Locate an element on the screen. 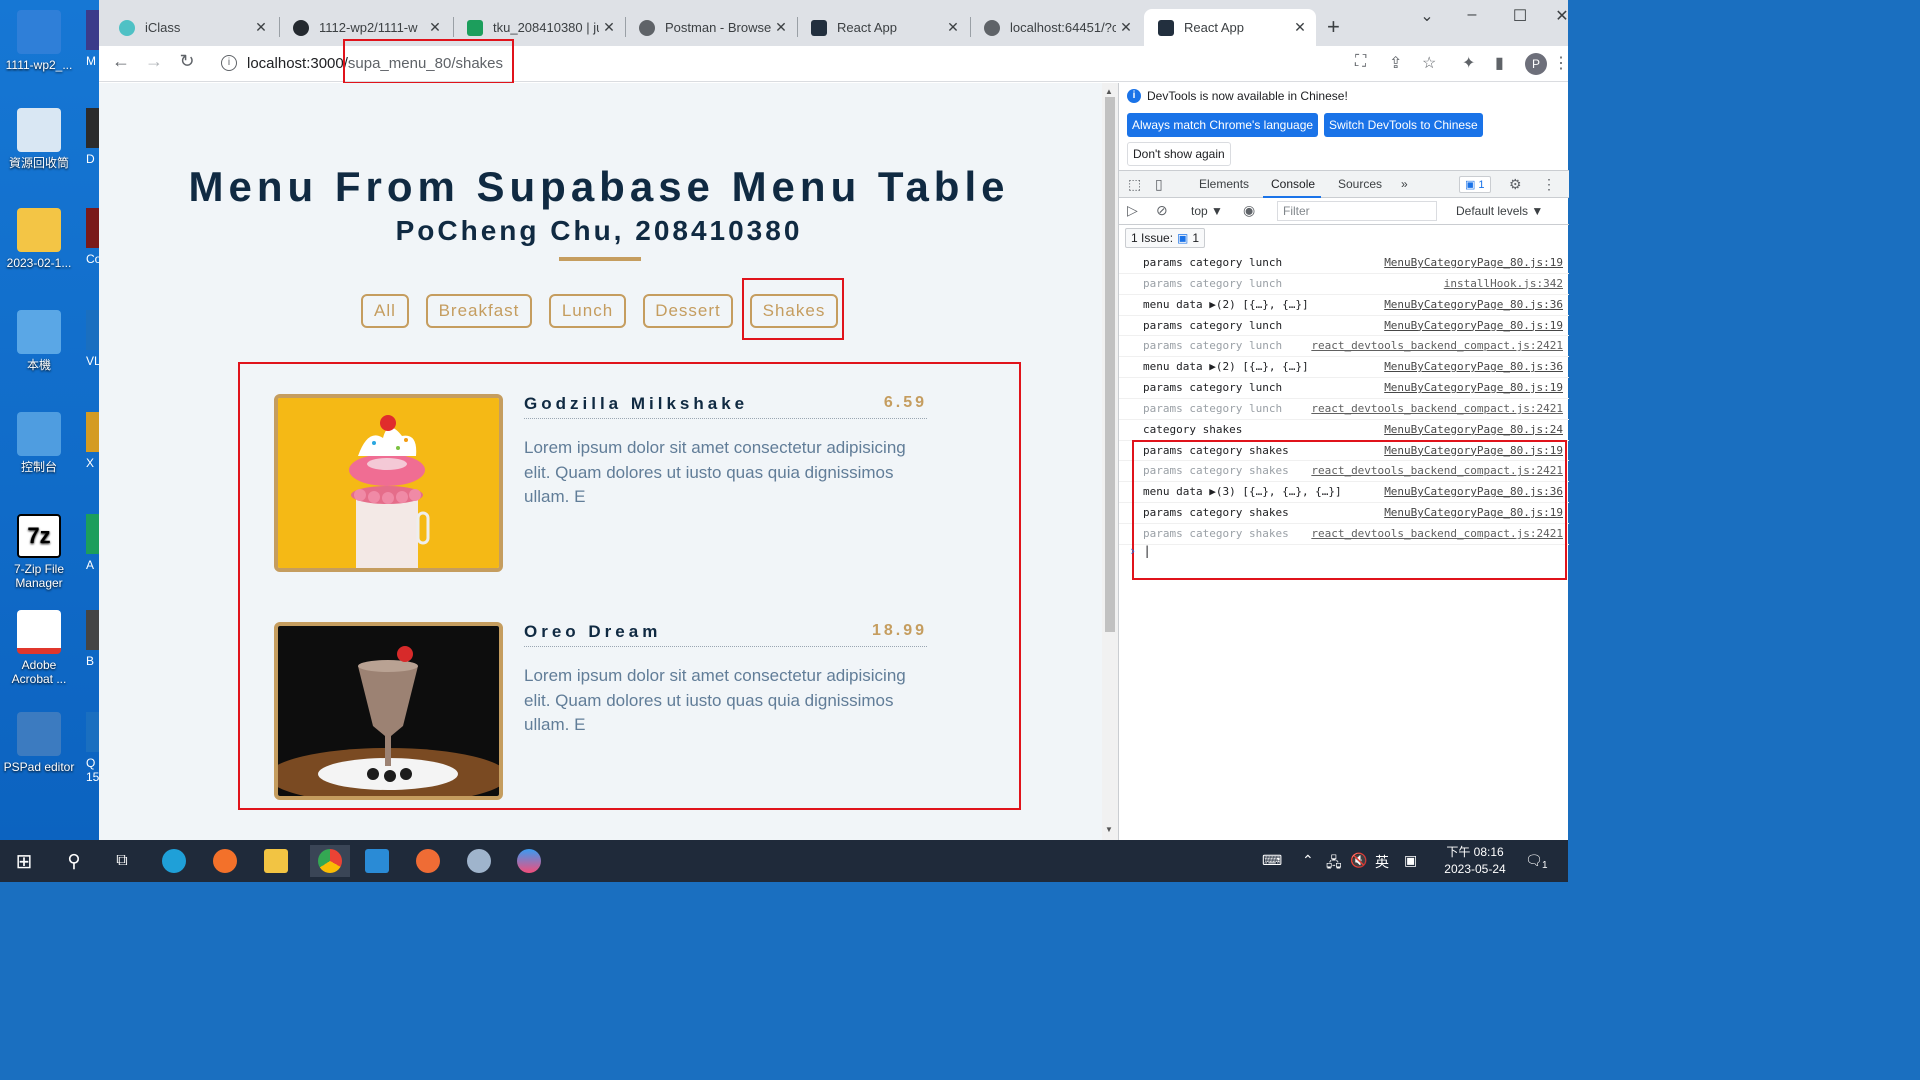 The width and height of the screenshot is (1920, 1080). devtools-menu-icon: ⋮ is located at coordinates (1549, 184).